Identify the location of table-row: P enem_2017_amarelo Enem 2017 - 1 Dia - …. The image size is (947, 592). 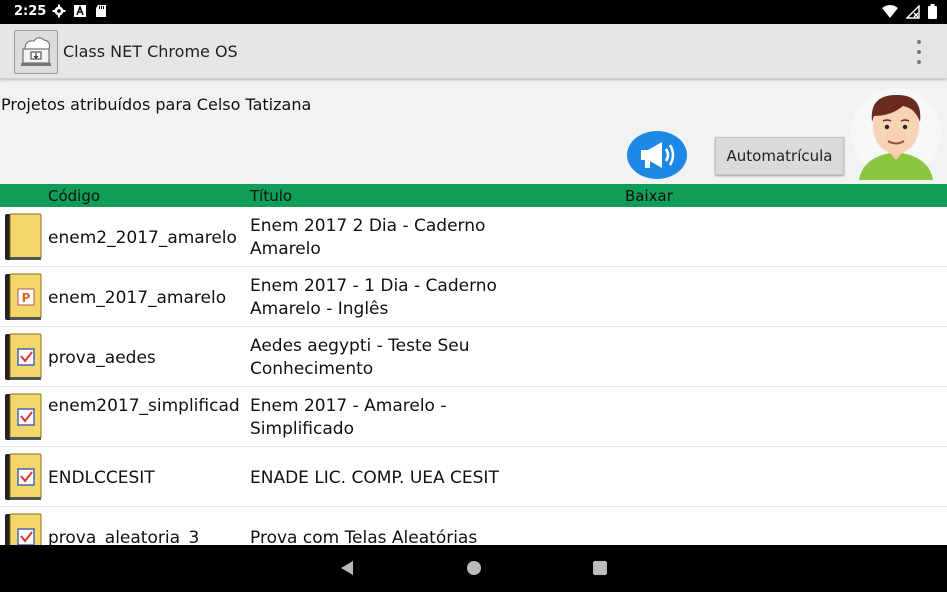
(473, 297).